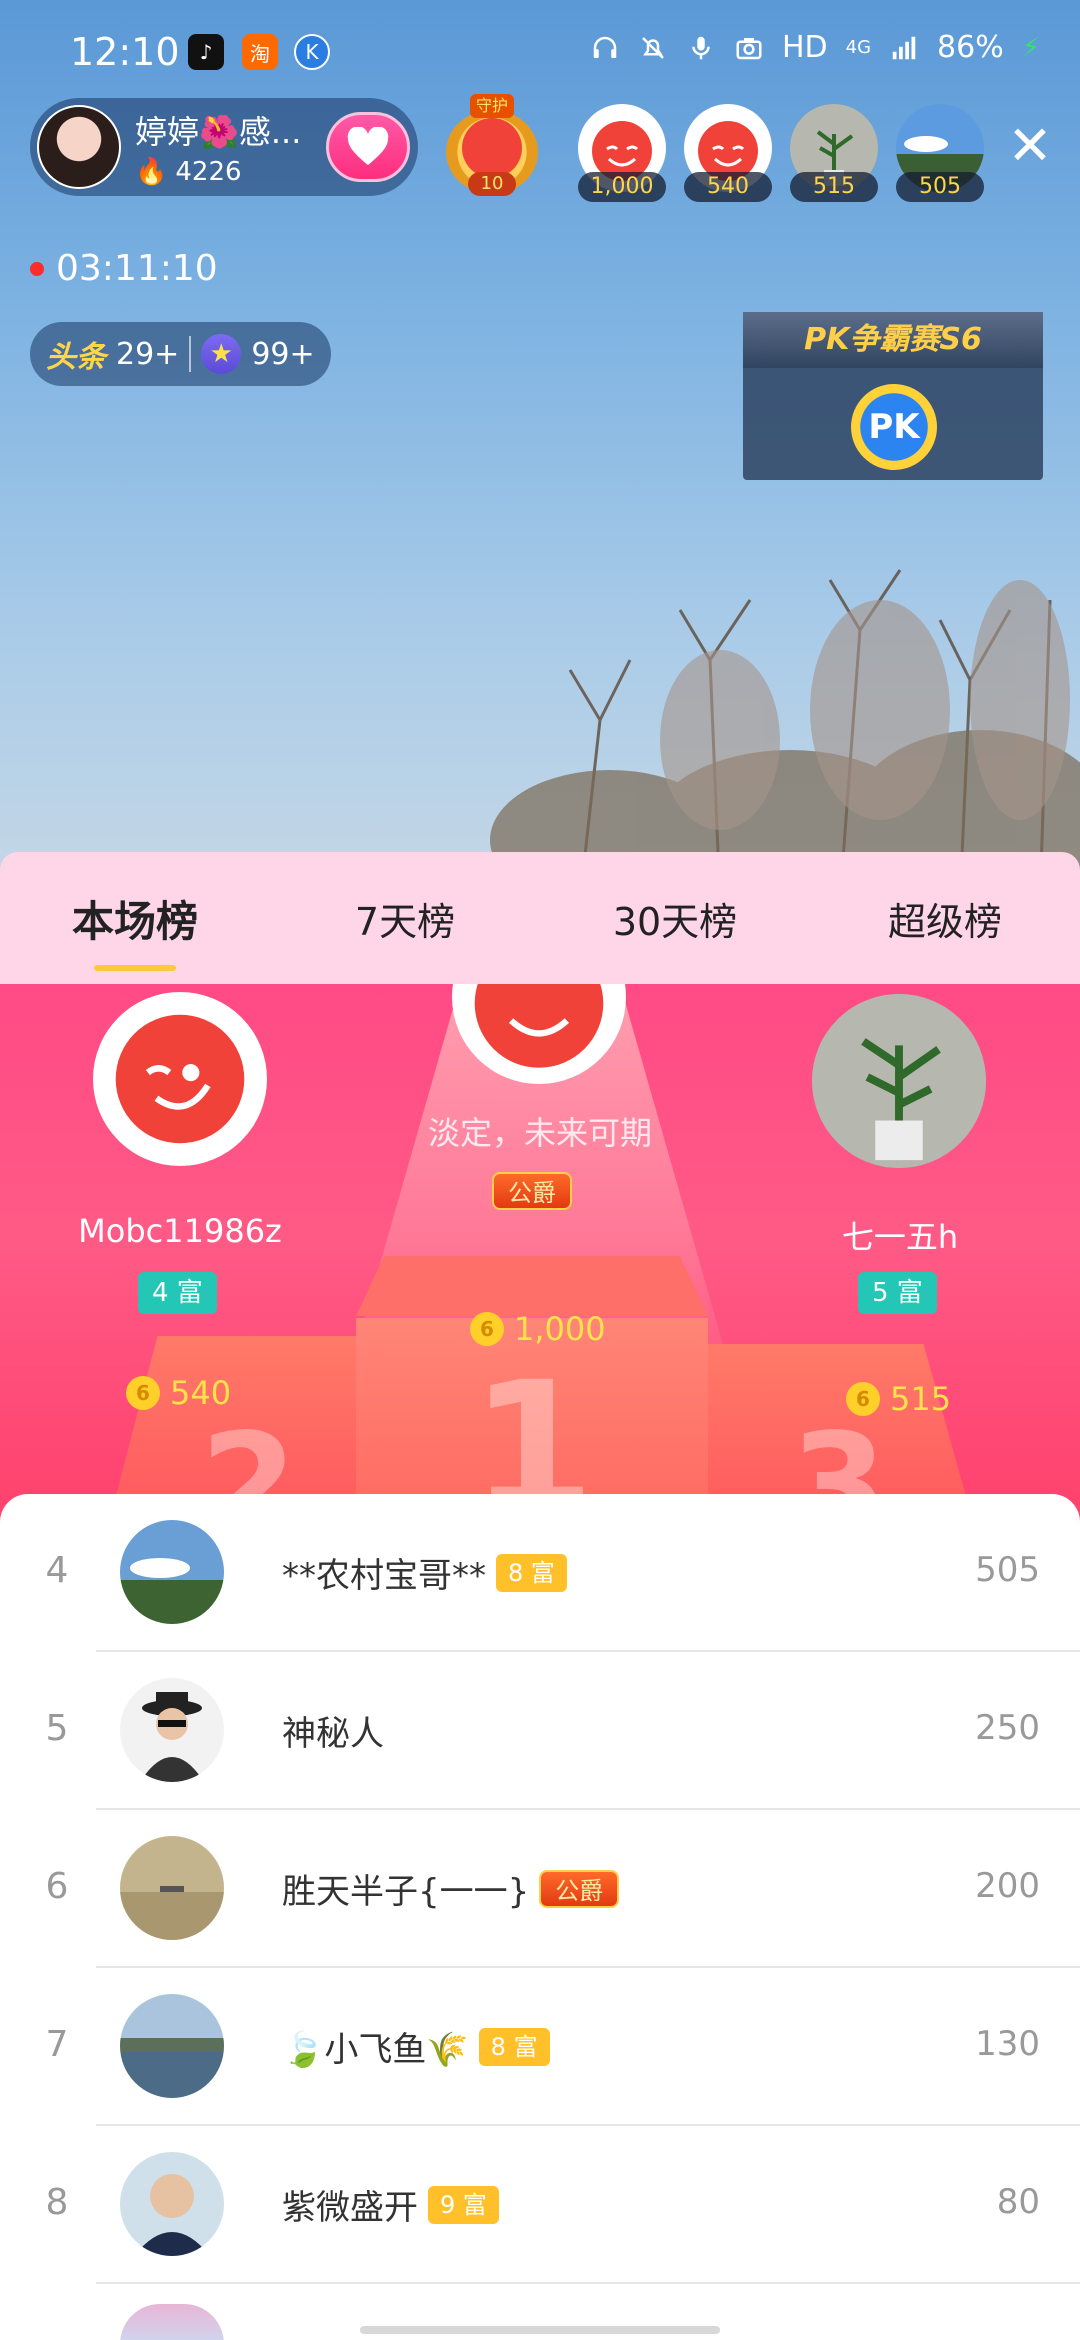 The width and height of the screenshot is (1080, 2340). I want to click on heart-icon, so click(368, 146).